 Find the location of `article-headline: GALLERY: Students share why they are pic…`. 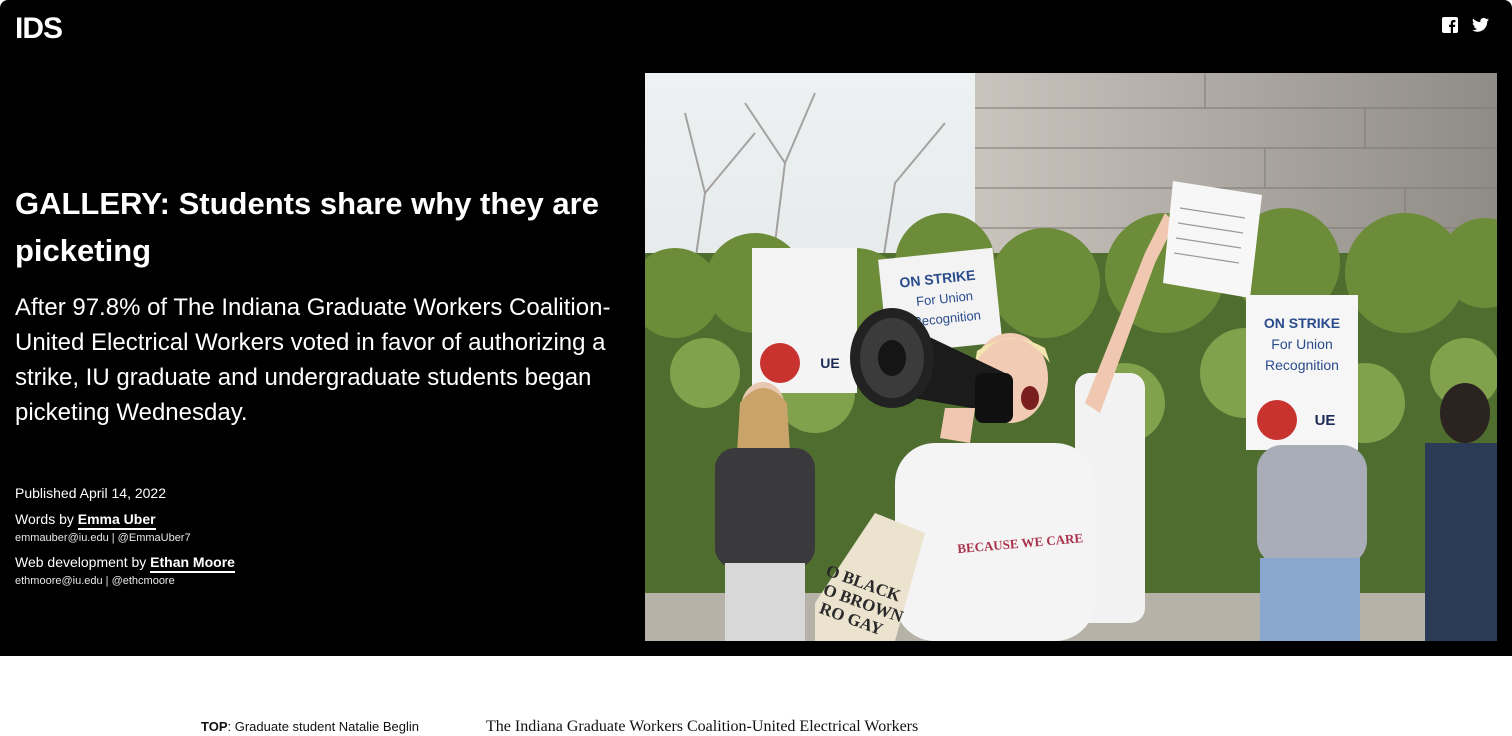

article-headline: GALLERY: Students share why they are pic… is located at coordinates (307, 227).